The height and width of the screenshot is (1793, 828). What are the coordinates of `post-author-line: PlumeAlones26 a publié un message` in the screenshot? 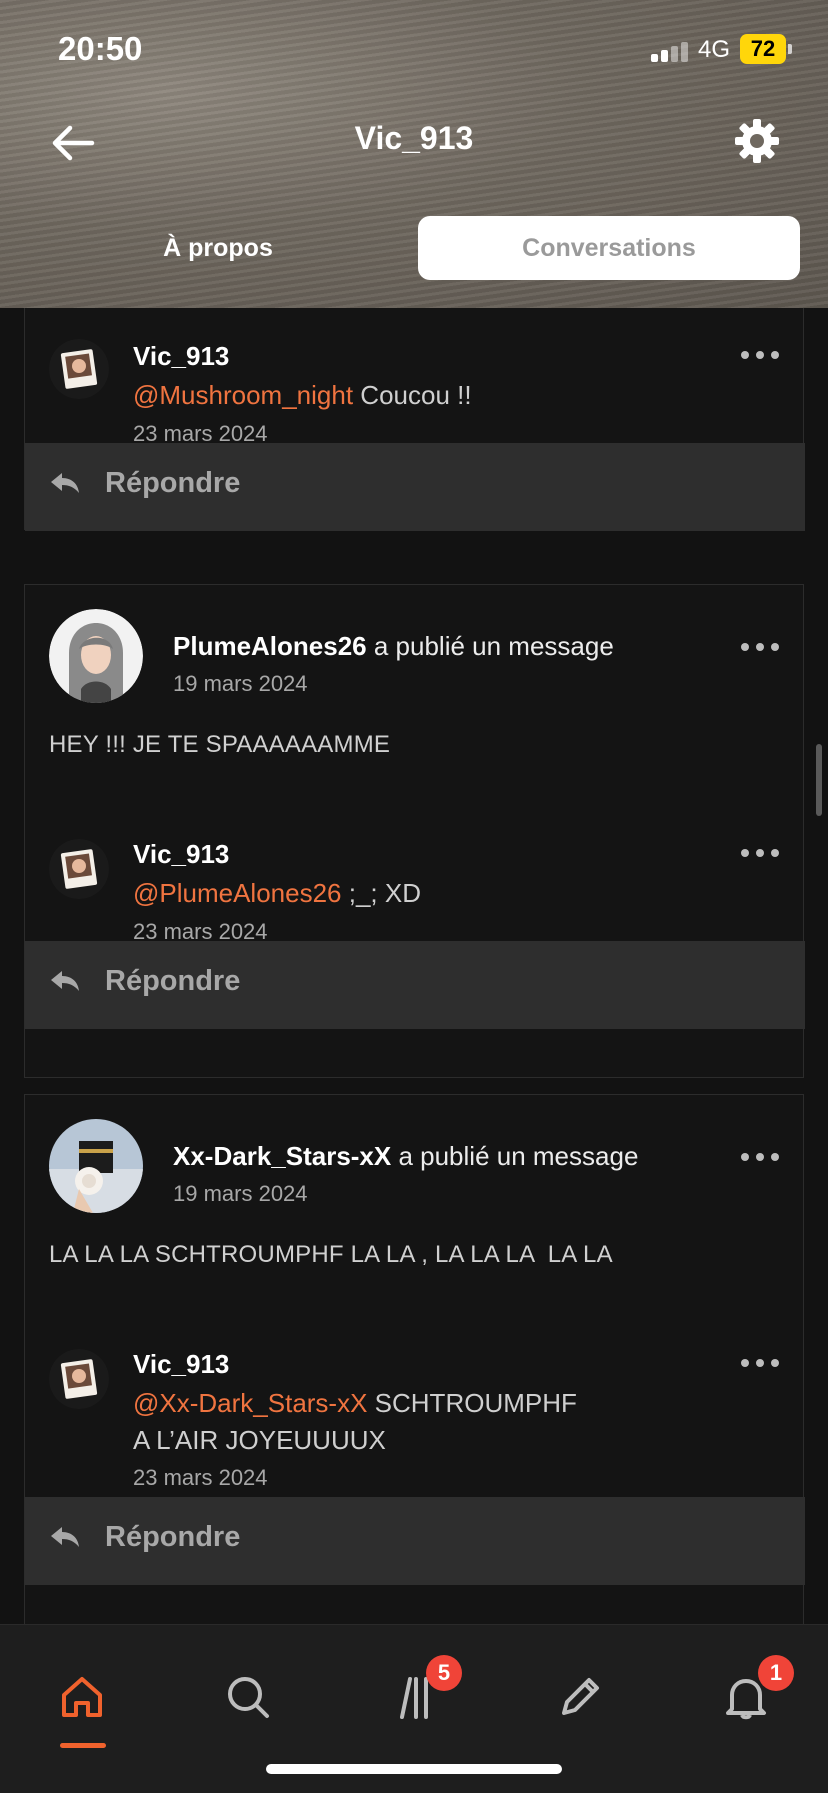 It's located at (393, 646).